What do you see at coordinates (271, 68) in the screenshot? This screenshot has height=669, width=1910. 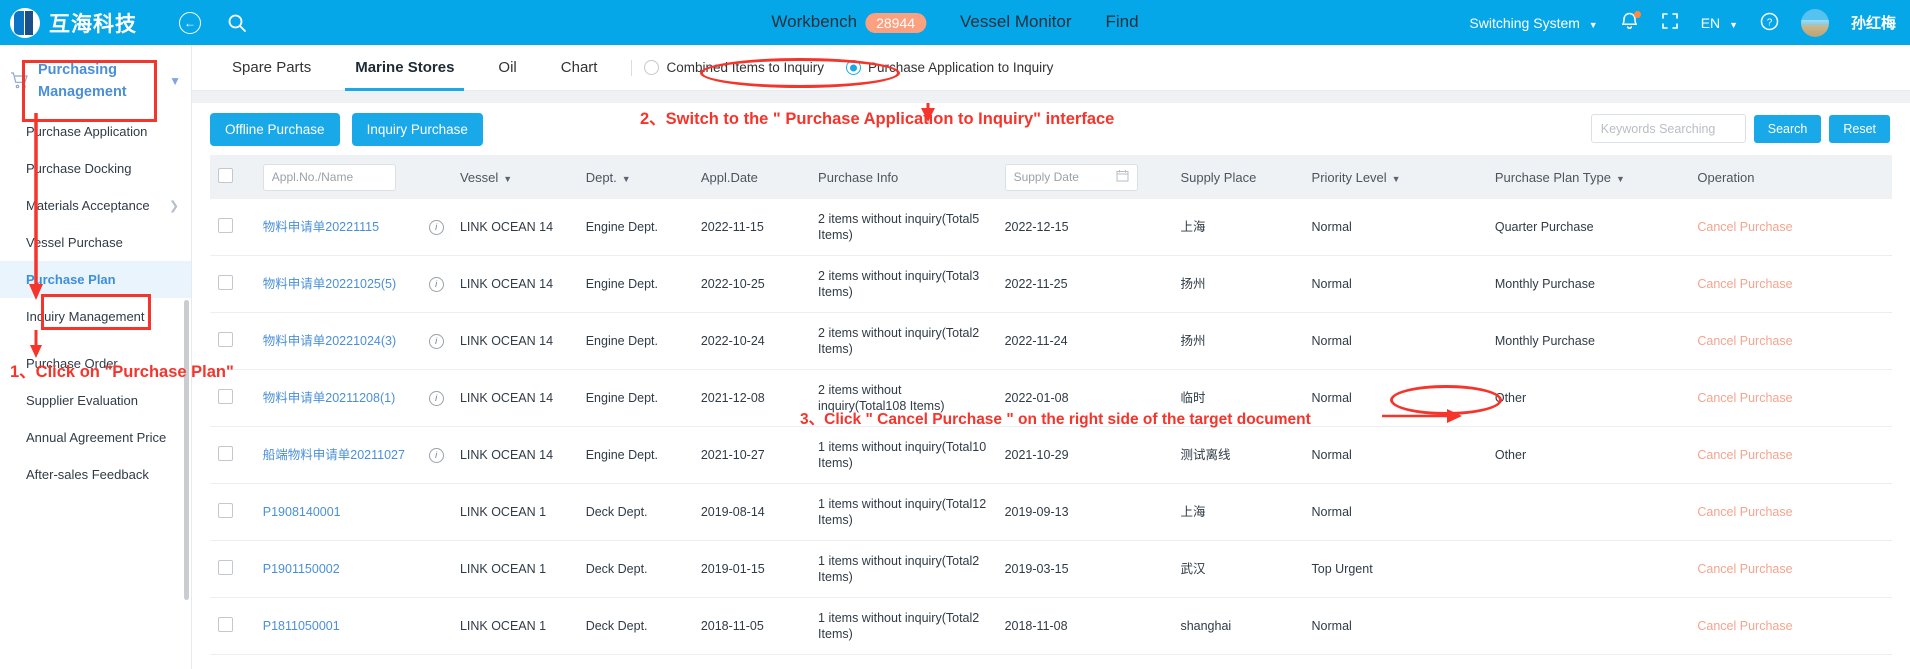 I see `tab-spare-parts: Spare Parts` at bounding box center [271, 68].